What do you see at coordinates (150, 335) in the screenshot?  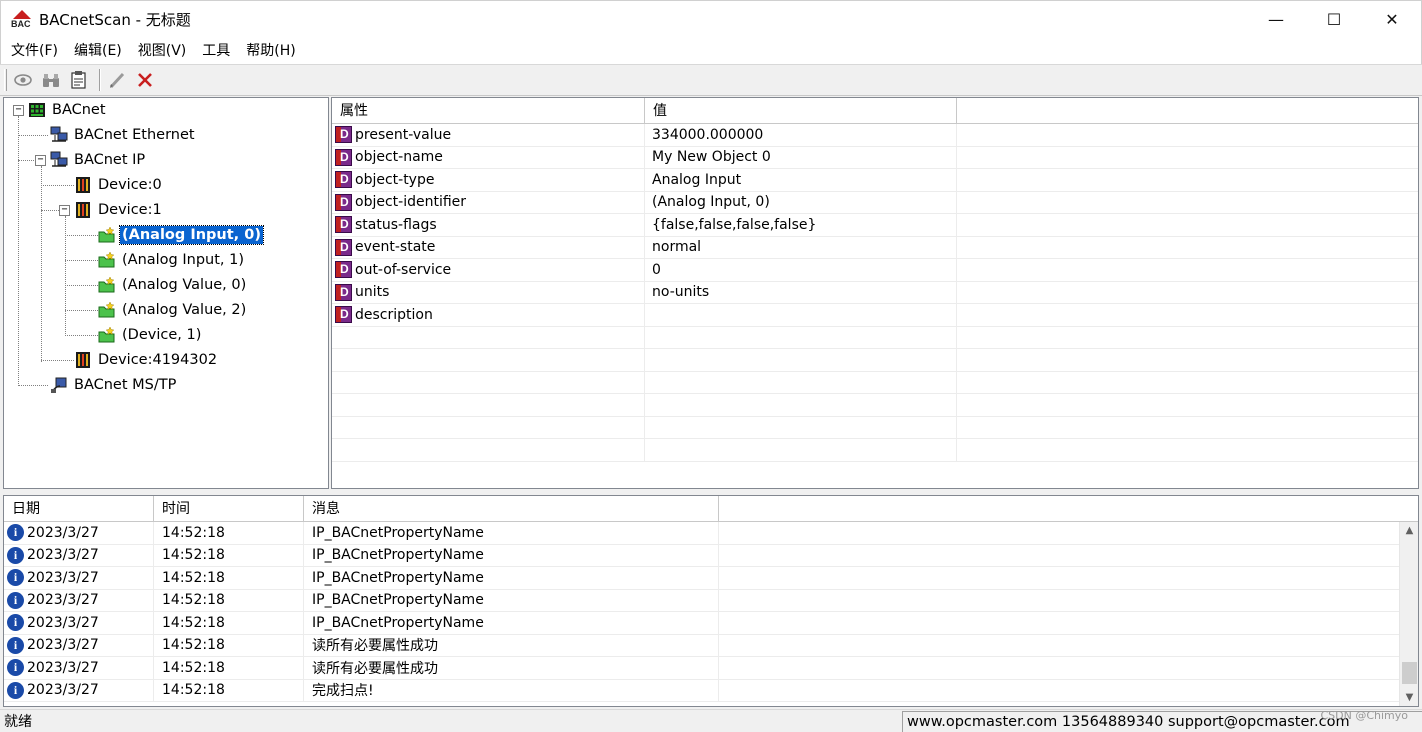 I see `tree-item-device-object-1: (Device, 1)` at bounding box center [150, 335].